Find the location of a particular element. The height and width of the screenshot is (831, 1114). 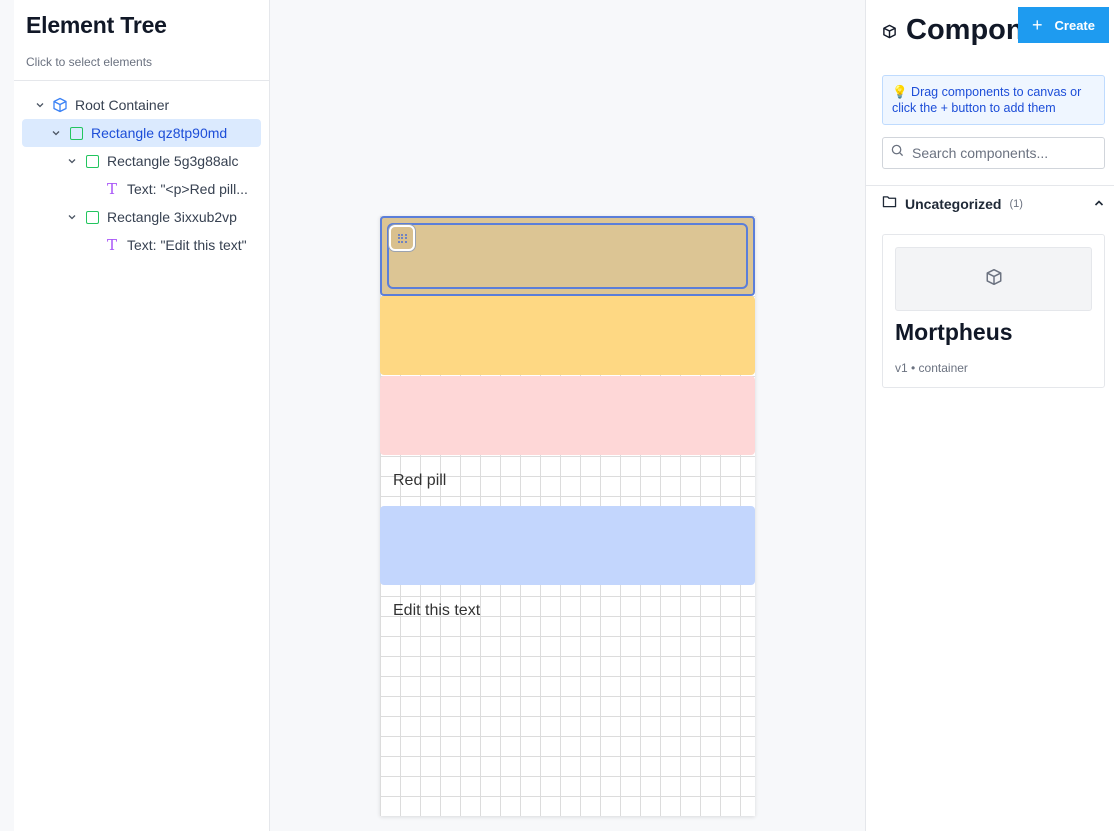

drag-handle-icon is located at coordinates (402, 238).